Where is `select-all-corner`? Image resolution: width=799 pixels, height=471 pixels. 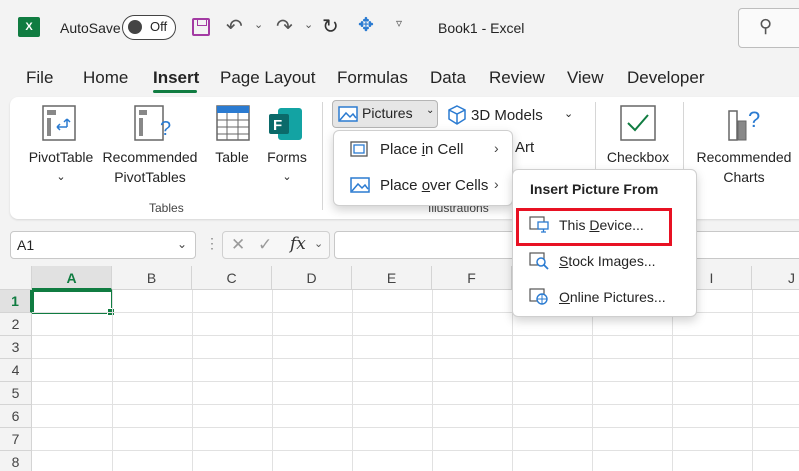
select-all-corner is located at coordinates (16, 278).